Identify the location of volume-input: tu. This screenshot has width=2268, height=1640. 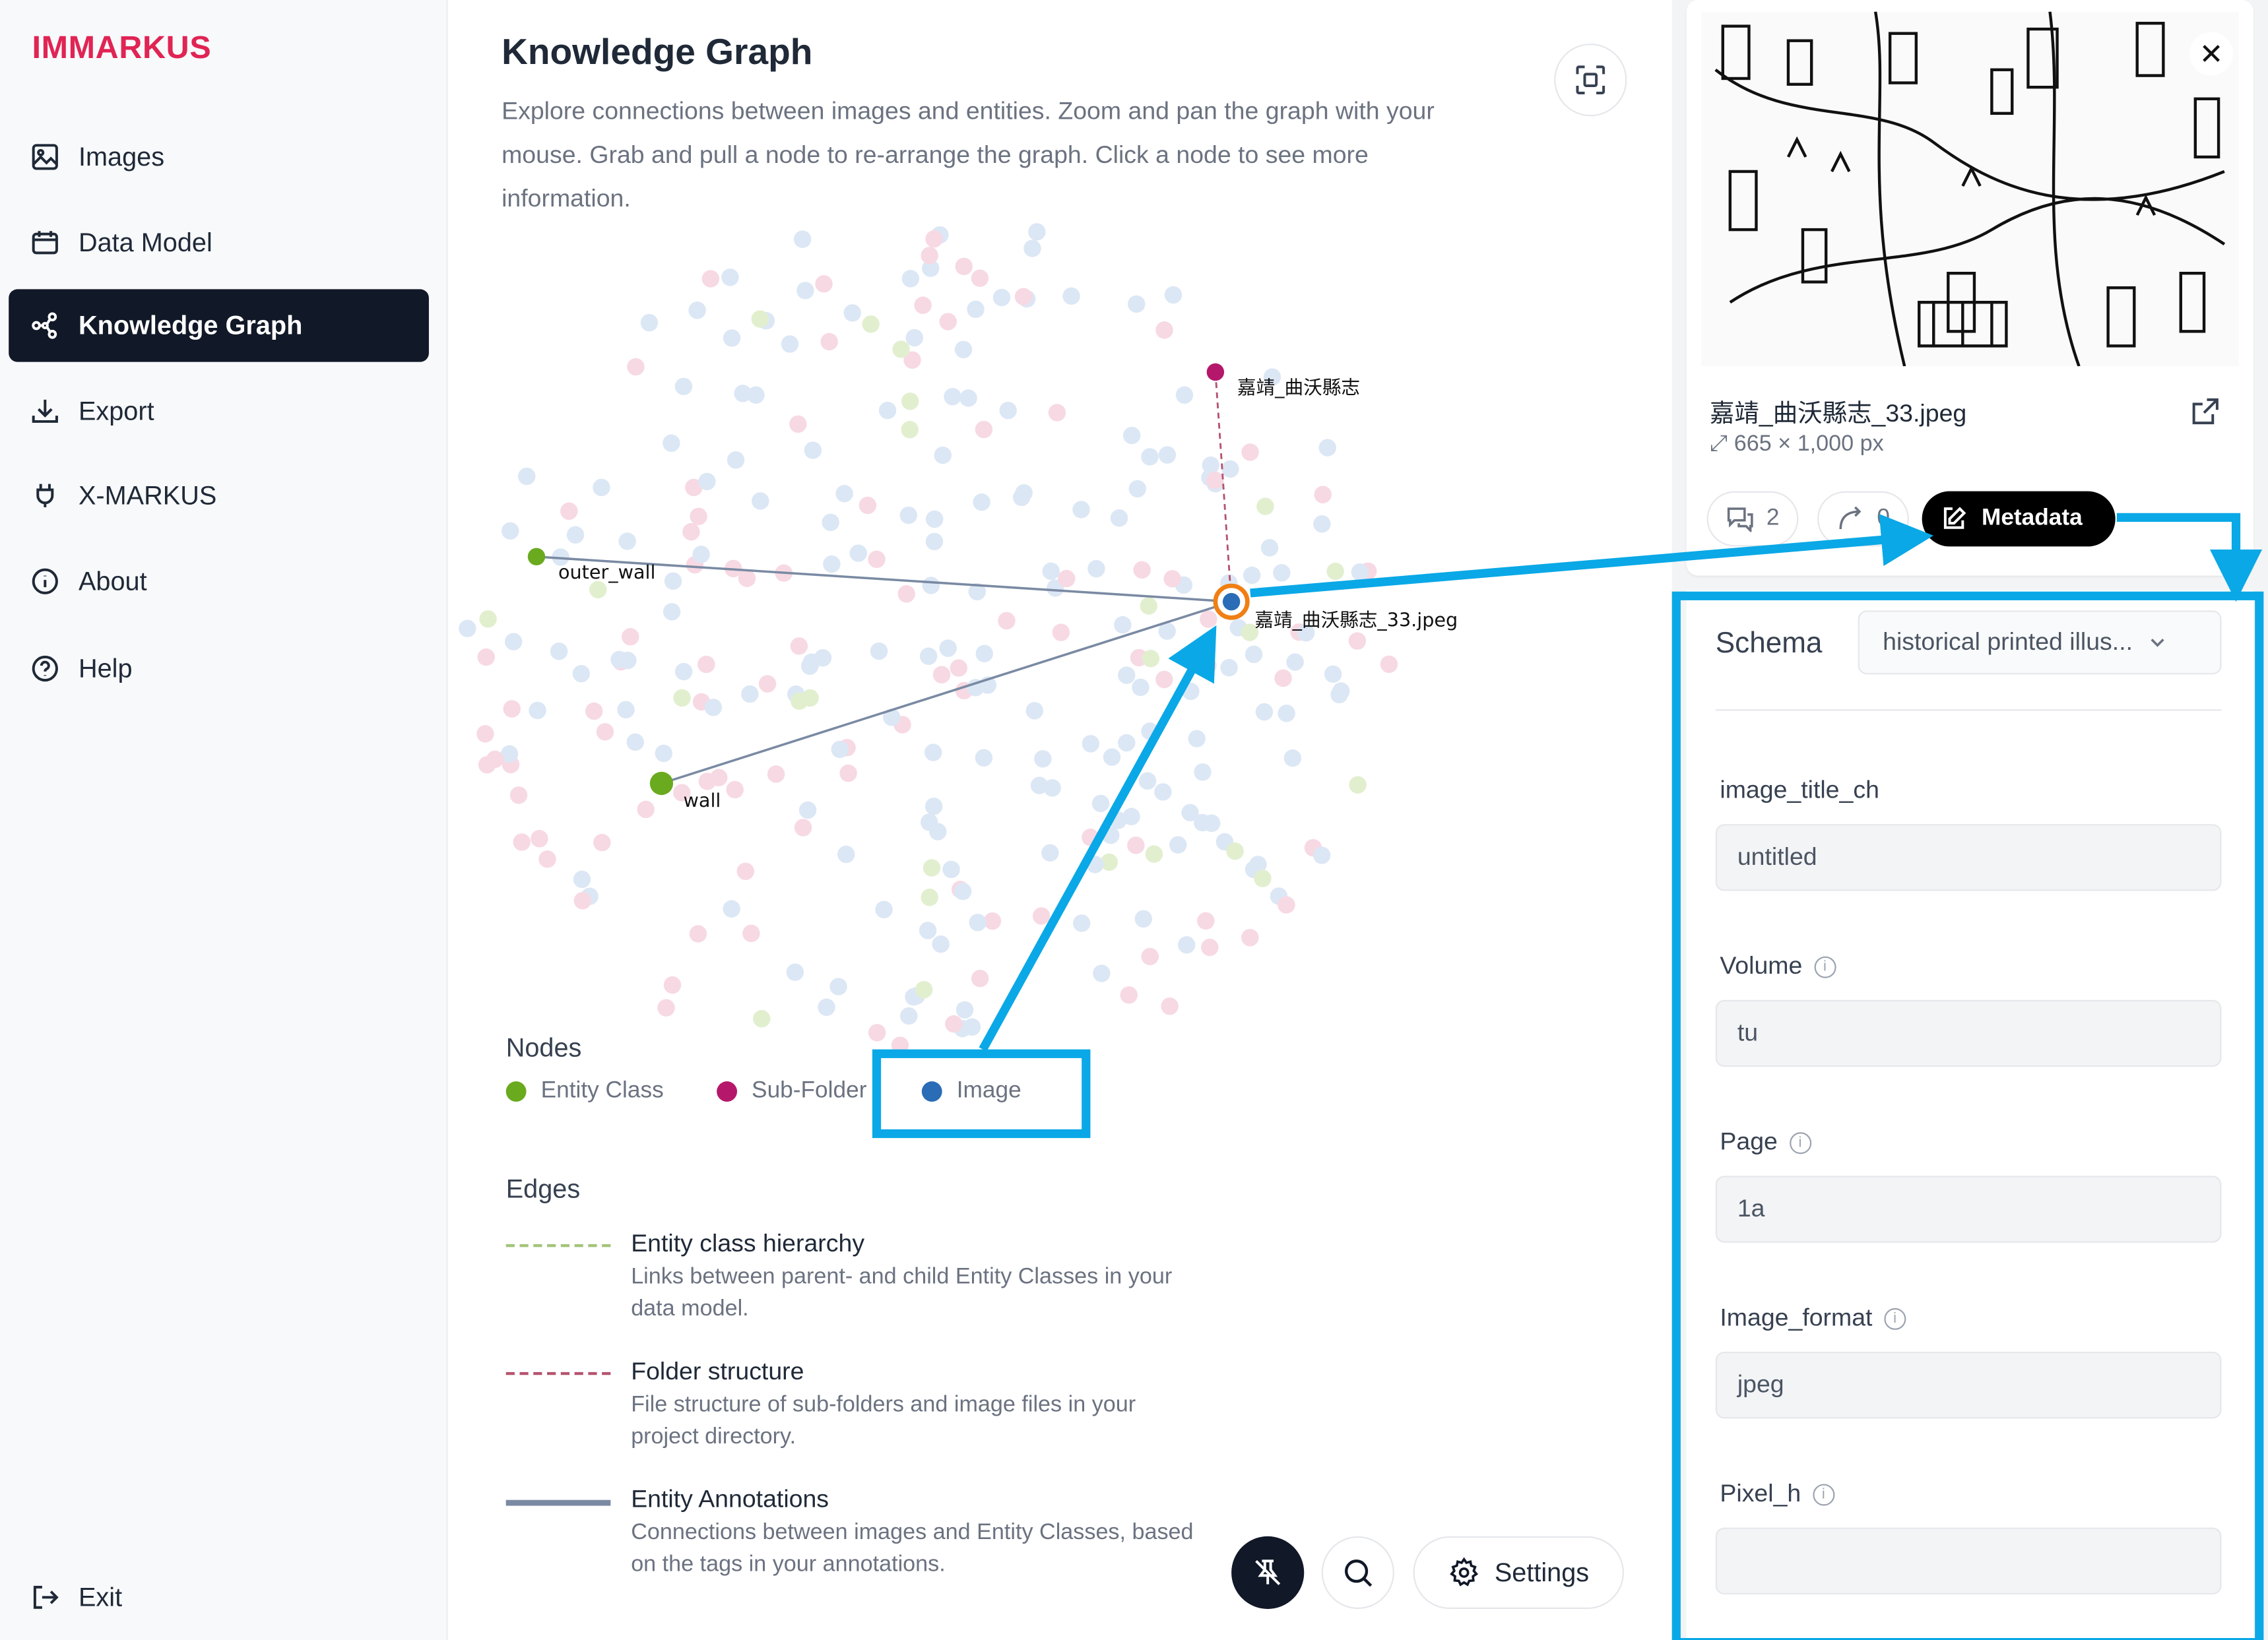
(1969, 1033).